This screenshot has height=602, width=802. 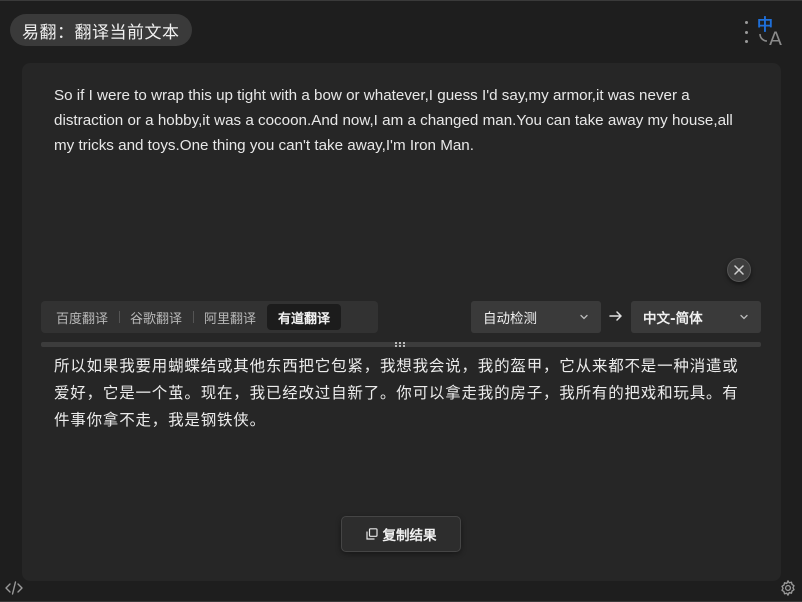 What do you see at coordinates (788, 588) in the screenshot?
I see `gear-icon` at bounding box center [788, 588].